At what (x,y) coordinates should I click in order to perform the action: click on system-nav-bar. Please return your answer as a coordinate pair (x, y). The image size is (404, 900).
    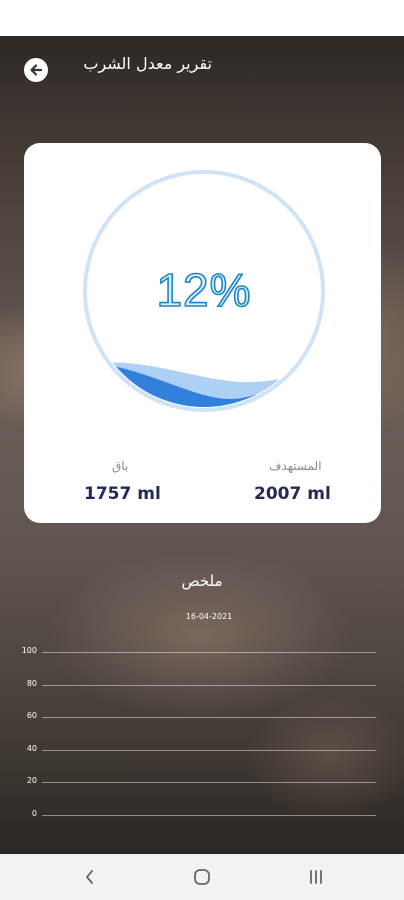
    Looking at the image, I should click on (202, 877).